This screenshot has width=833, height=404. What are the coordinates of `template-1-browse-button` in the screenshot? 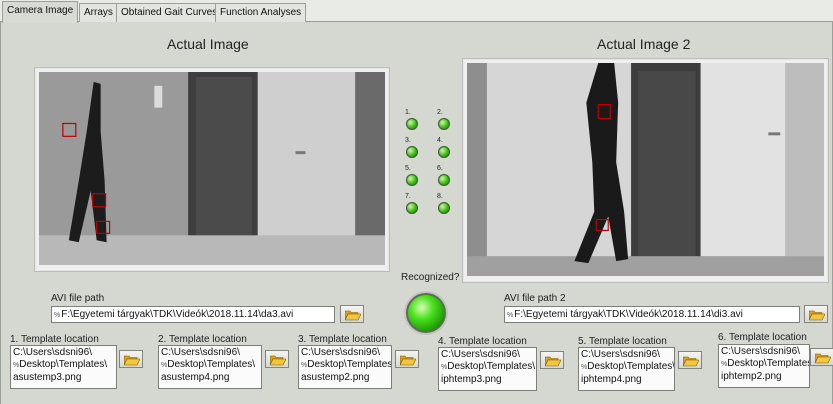 It's located at (131, 359).